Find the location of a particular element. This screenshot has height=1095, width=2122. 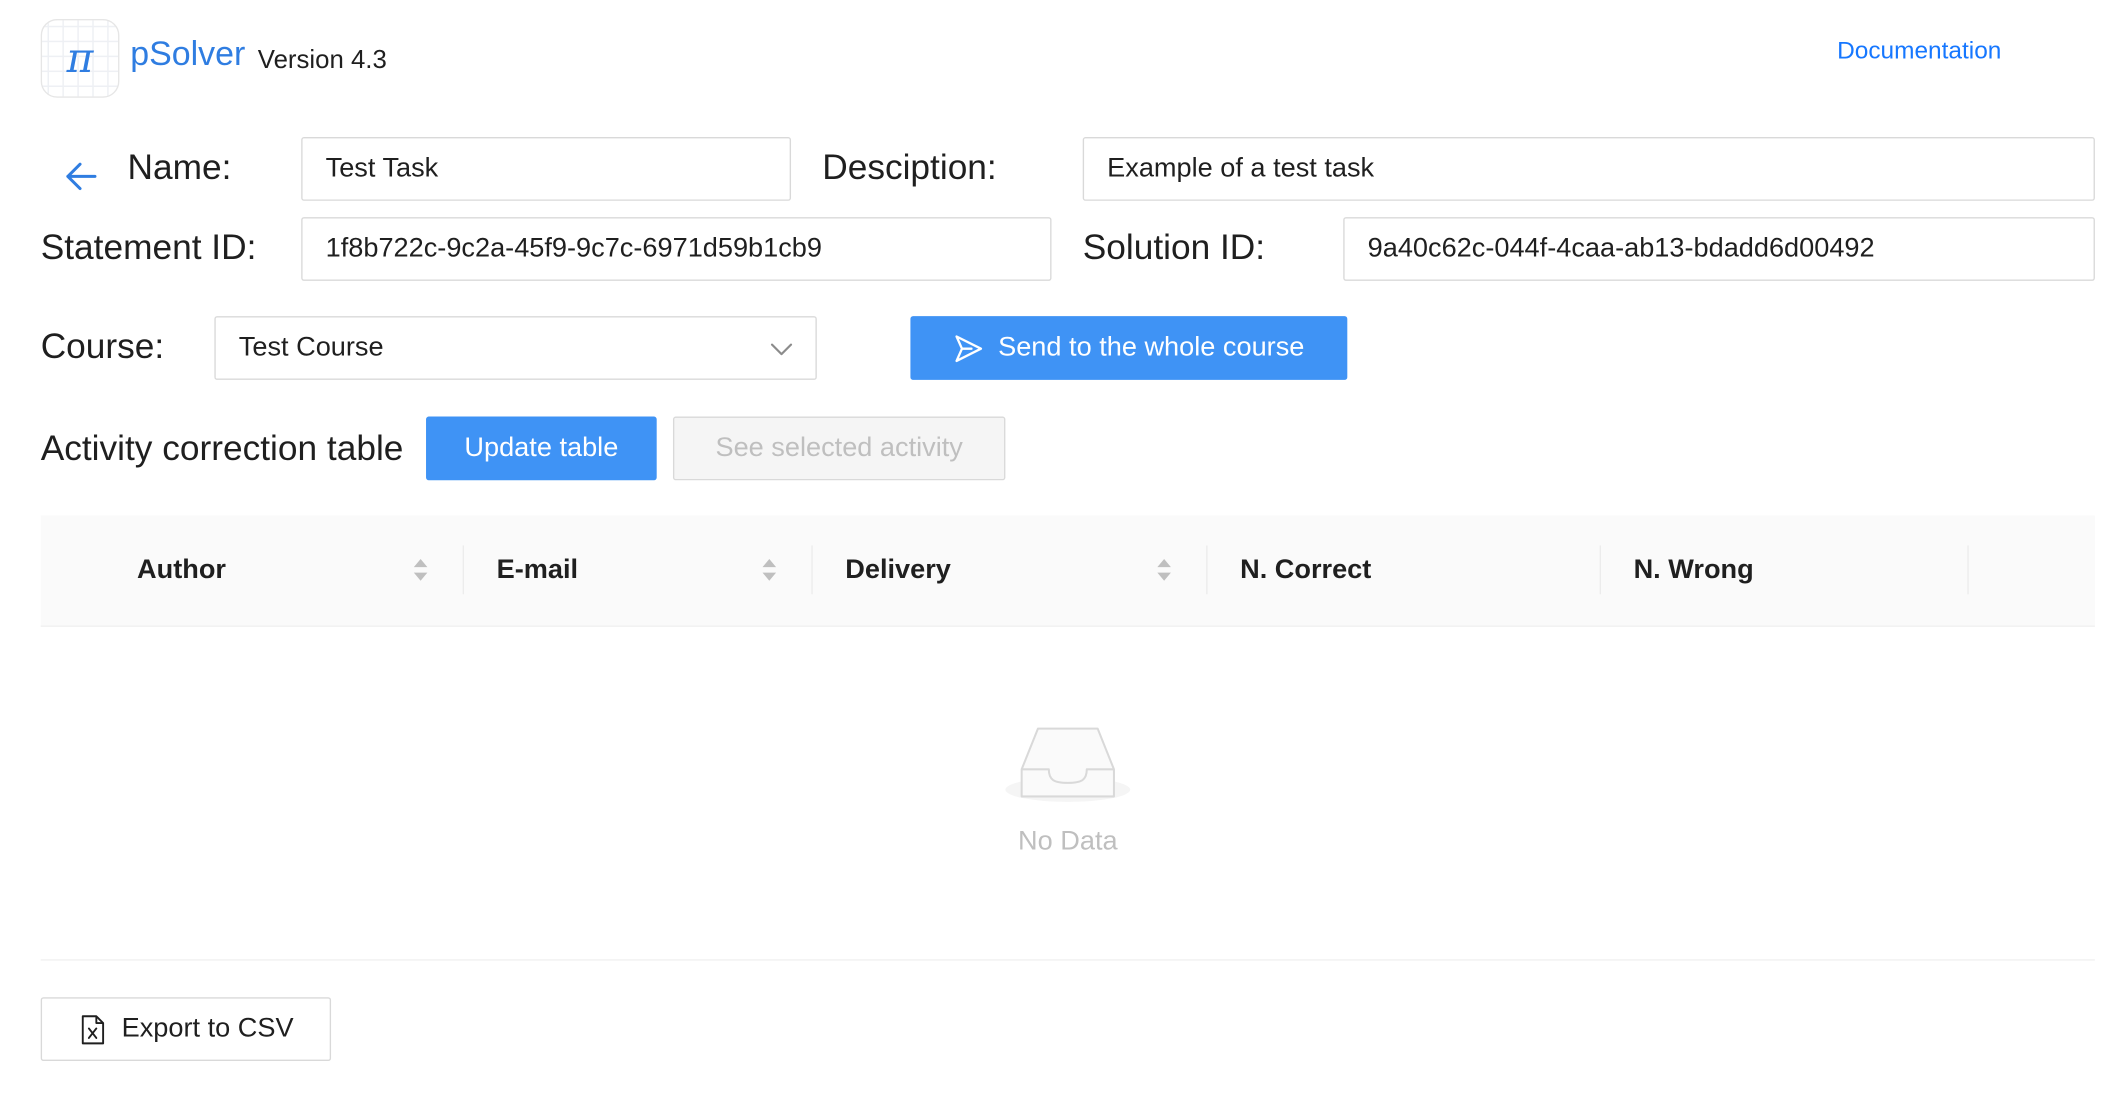

documentation-link: Documentation is located at coordinates (1919, 50).